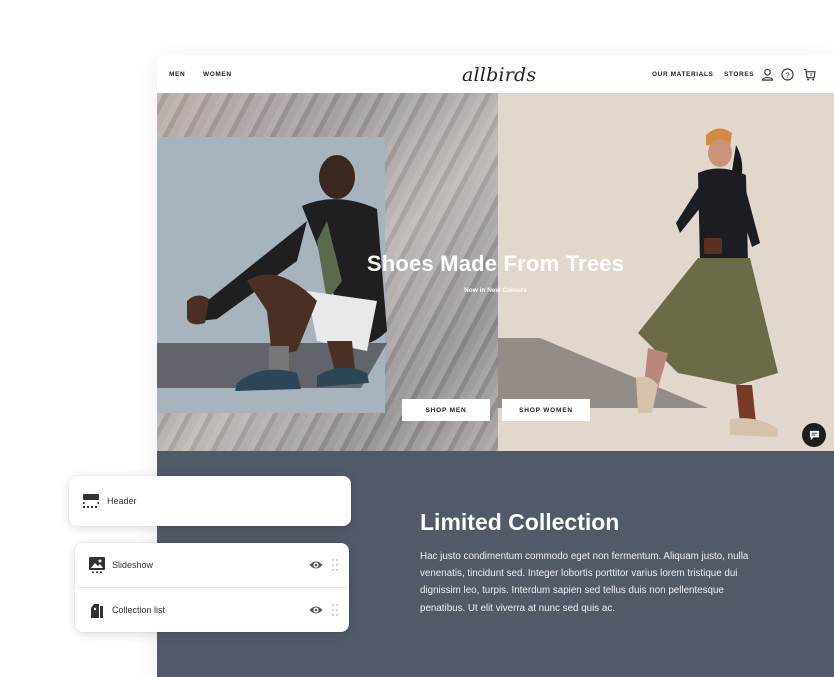 This screenshot has height=677, width=834. I want to click on header-layout-icon, so click(91, 501).